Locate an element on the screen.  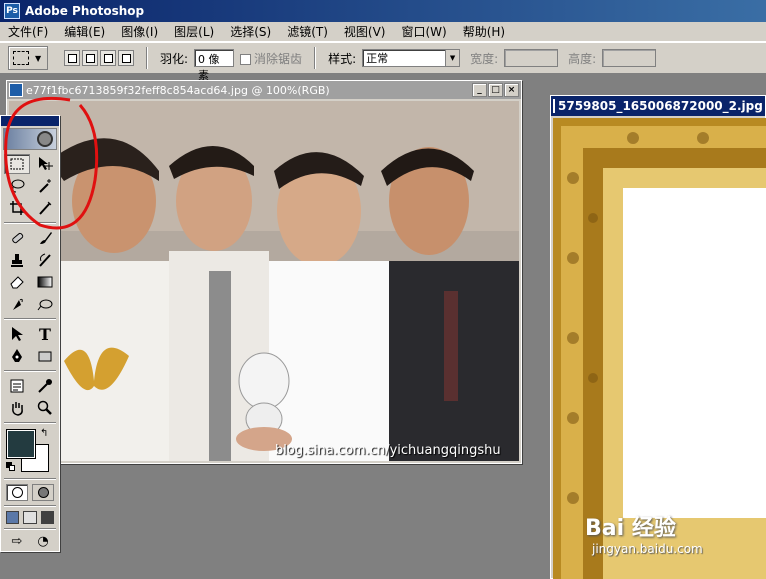
history-brush-tool is located at coordinates (45, 260).